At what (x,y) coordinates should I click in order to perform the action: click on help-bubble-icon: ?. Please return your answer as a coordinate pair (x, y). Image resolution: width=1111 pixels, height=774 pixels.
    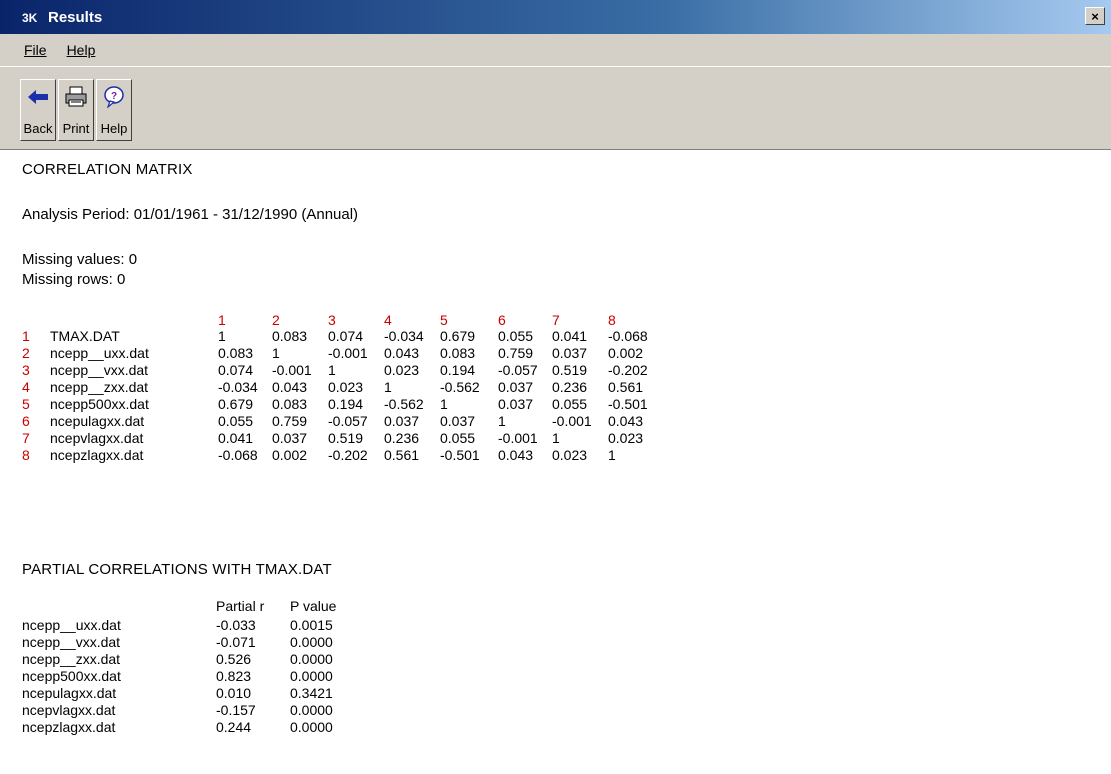
    Looking at the image, I should click on (114, 97).